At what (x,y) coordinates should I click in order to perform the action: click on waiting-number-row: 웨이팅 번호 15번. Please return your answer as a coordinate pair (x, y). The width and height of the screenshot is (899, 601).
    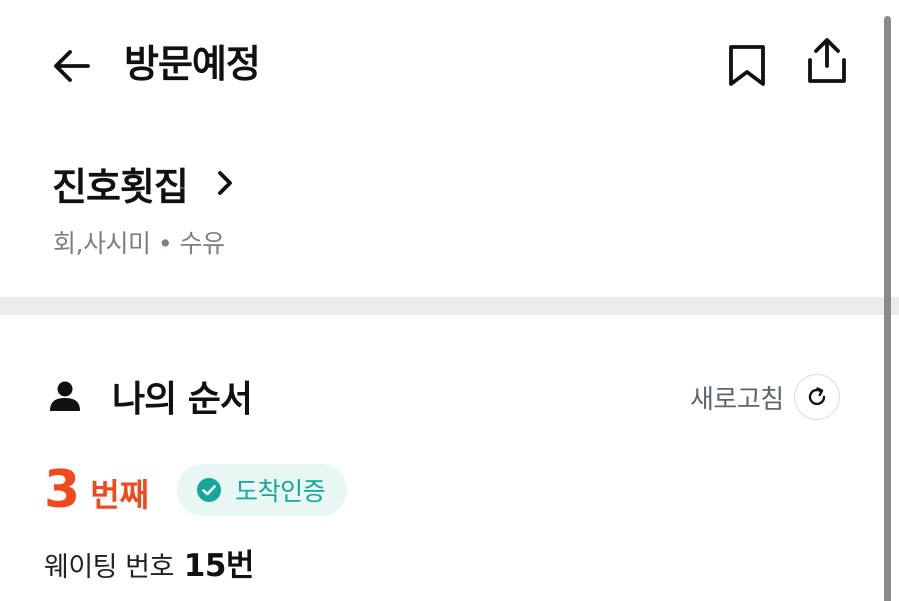
    Looking at the image, I should click on (149, 563).